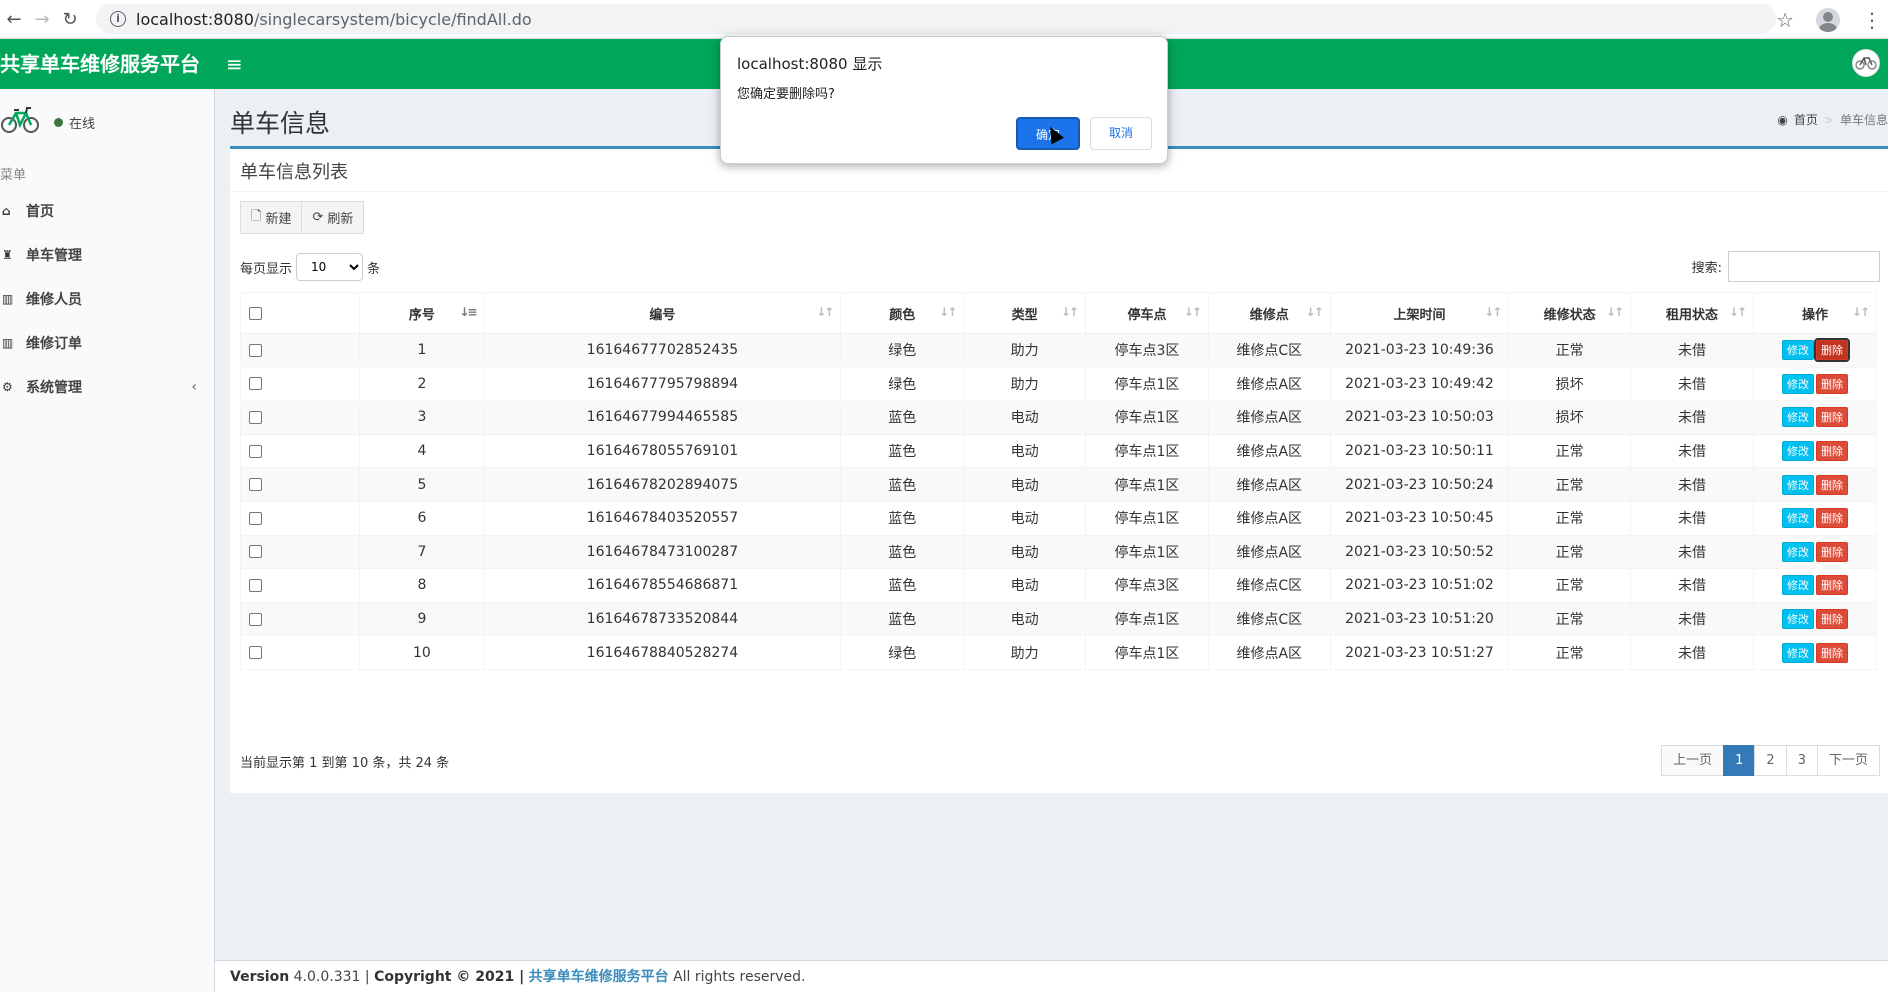 The height and width of the screenshot is (992, 1888). I want to click on site-info-icon: i, so click(118, 19).